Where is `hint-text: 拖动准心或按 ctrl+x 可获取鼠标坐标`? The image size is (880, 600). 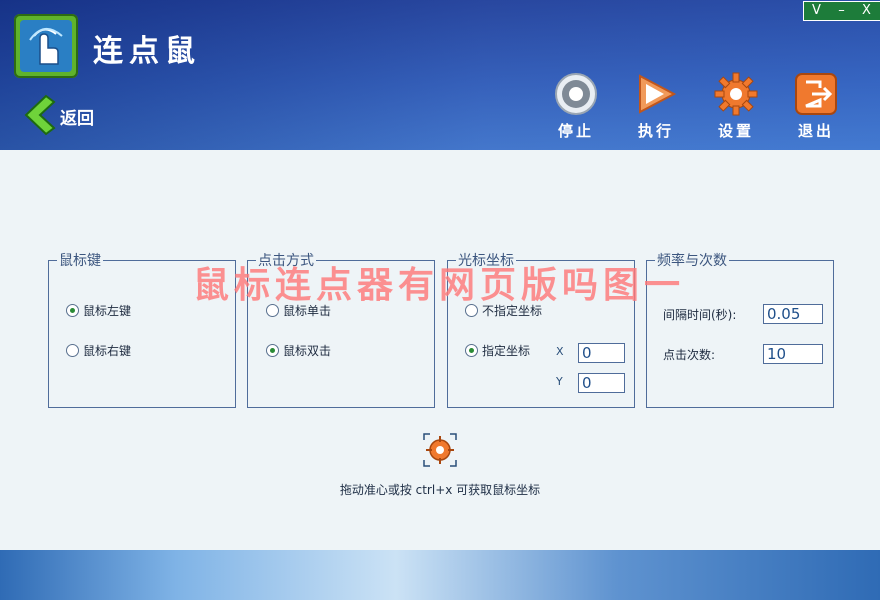 hint-text: 拖动准心或按 ctrl+x 可获取鼠标坐标 is located at coordinates (440, 490).